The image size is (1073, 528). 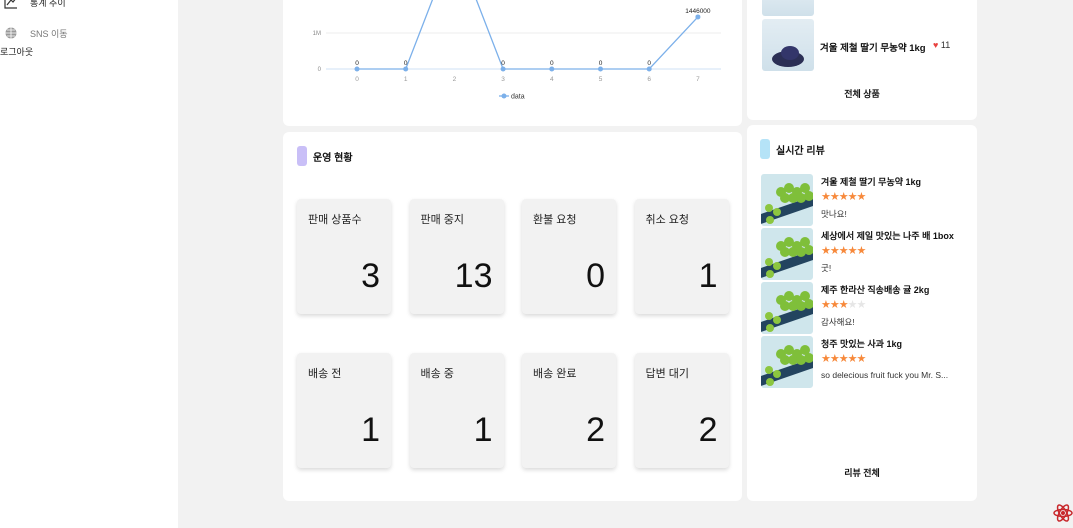 I want to click on stat-card: 배송 완료 2, so click(x=569, y=410).